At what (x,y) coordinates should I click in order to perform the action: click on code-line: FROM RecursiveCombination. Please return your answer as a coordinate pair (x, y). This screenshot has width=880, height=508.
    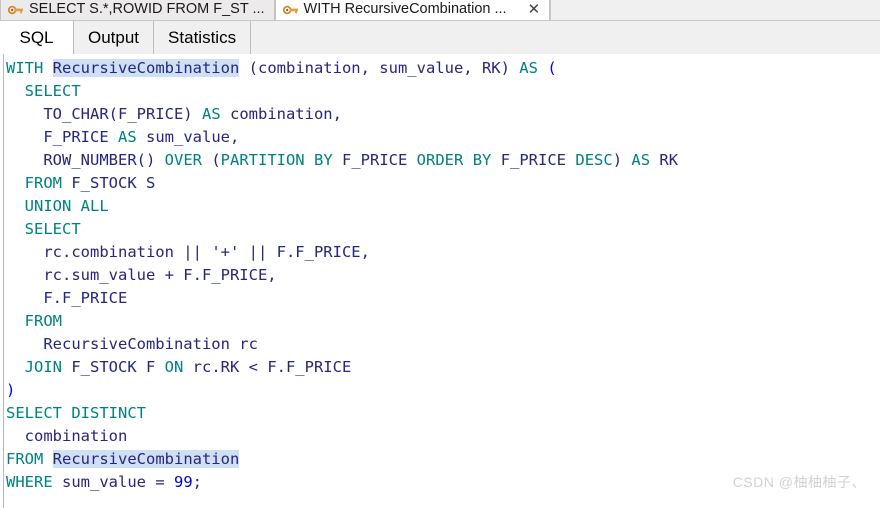
    Looking at the image, I should click on (123, 459).